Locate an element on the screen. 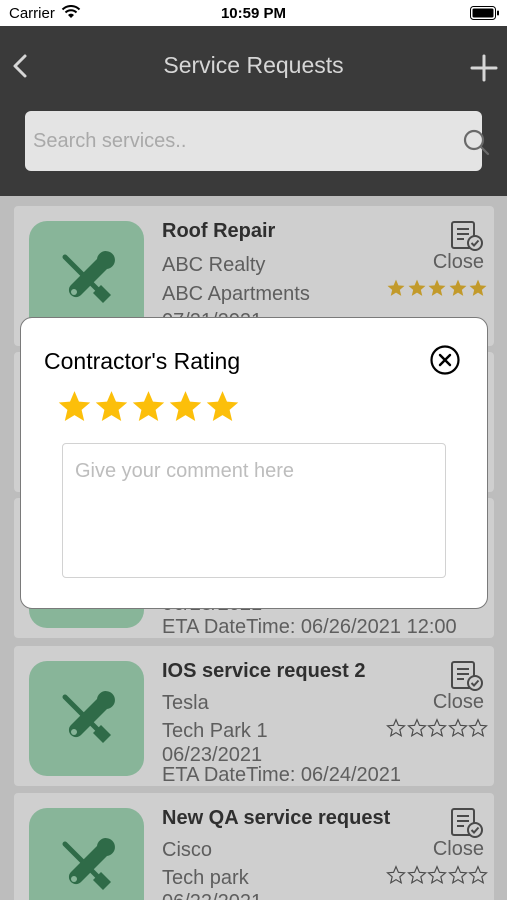 The width and height of the screenshot is (507, 900). dialog-title: Contractor's Rating is located at coordinates (142, 361).